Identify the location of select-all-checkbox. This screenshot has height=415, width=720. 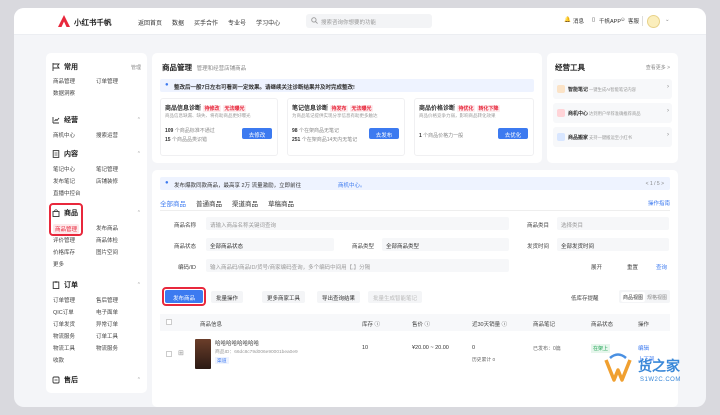
(169, 322).